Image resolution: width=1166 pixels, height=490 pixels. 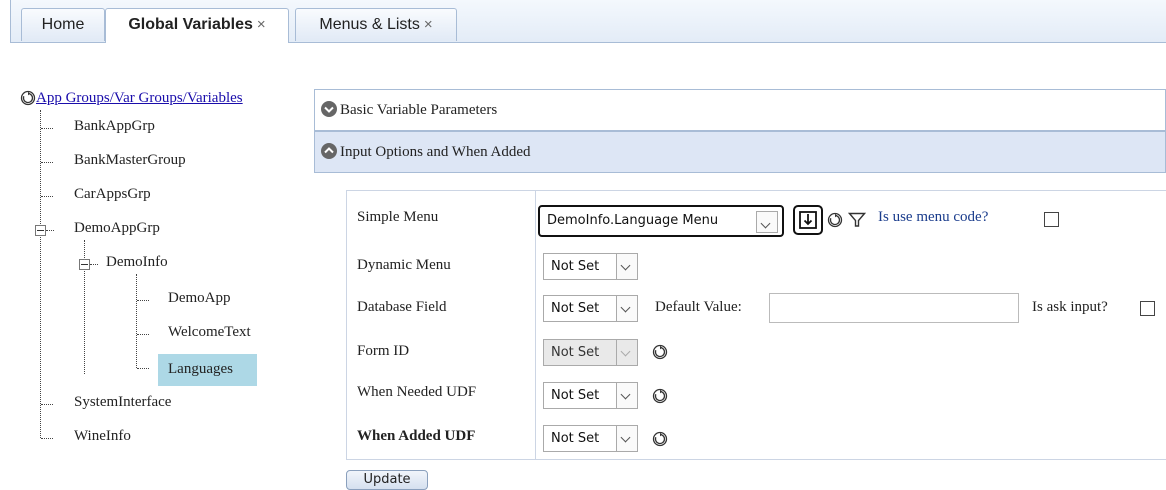 What do you see at coordinates (575, 395) in the screenshot?
I see `when-needed-udf-value: Not Set` at bounding box center [575, 395].